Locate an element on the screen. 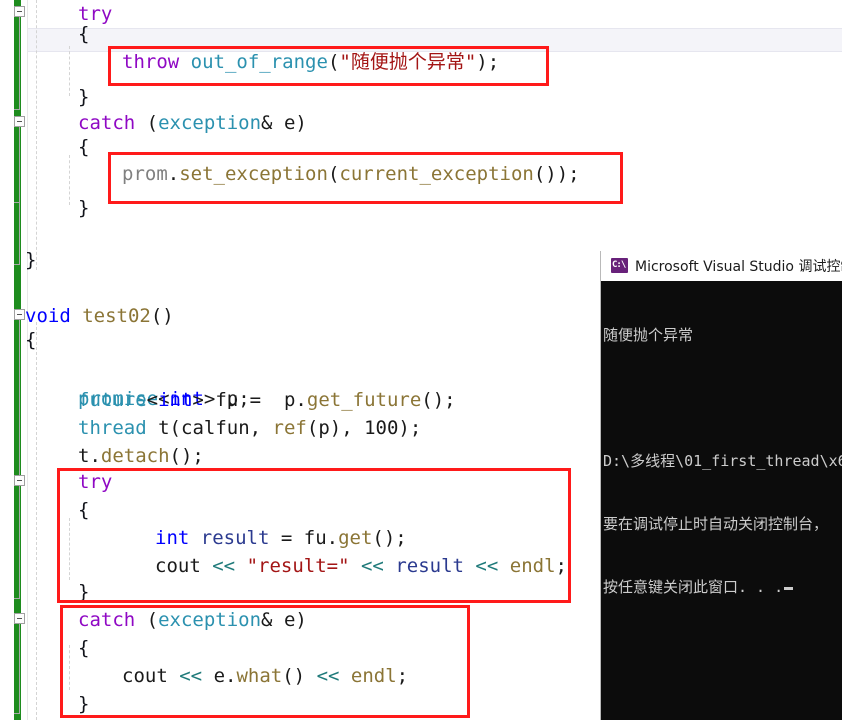 Image resolution: width=842 pixels, height=720 pixels. code-line-try-2: try is located at coordinates (95, 482).